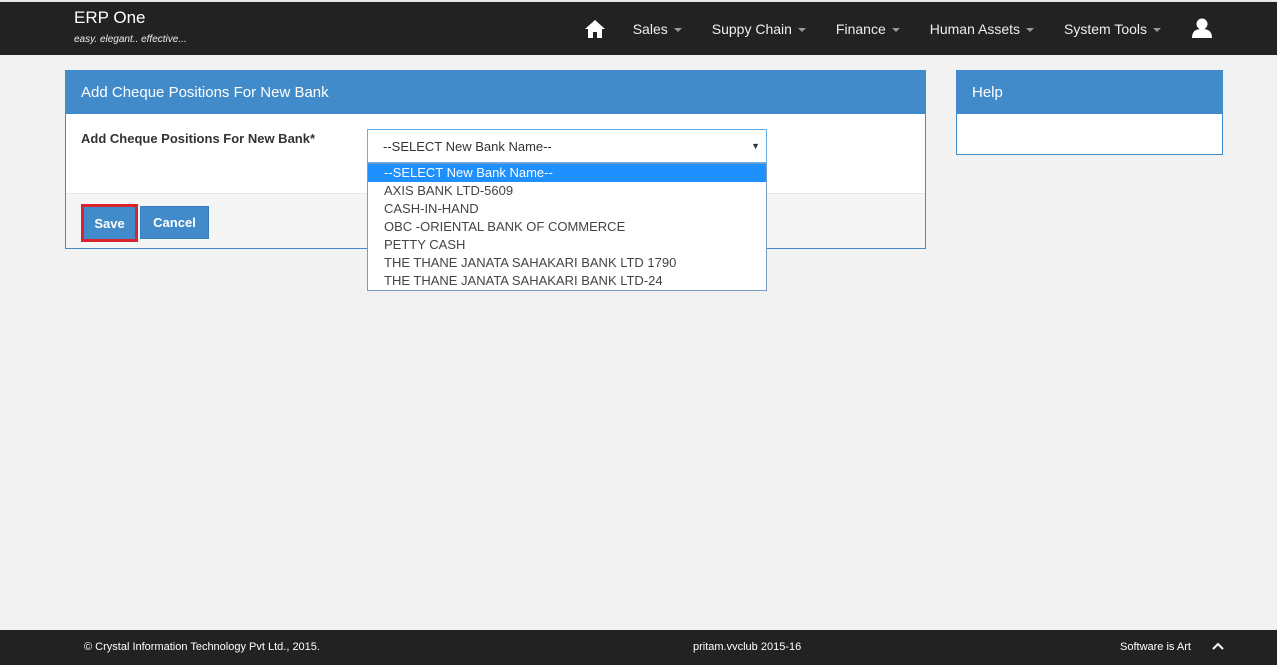 This screenshot has height=665, width=1277. I want to click on nav-human-assets-label: Human Assets, so click(974, 28).